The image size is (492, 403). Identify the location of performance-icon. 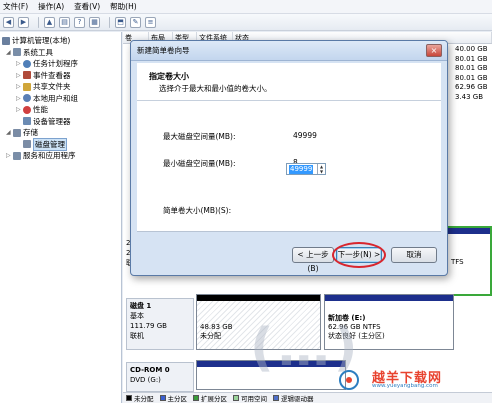
(27, 109).